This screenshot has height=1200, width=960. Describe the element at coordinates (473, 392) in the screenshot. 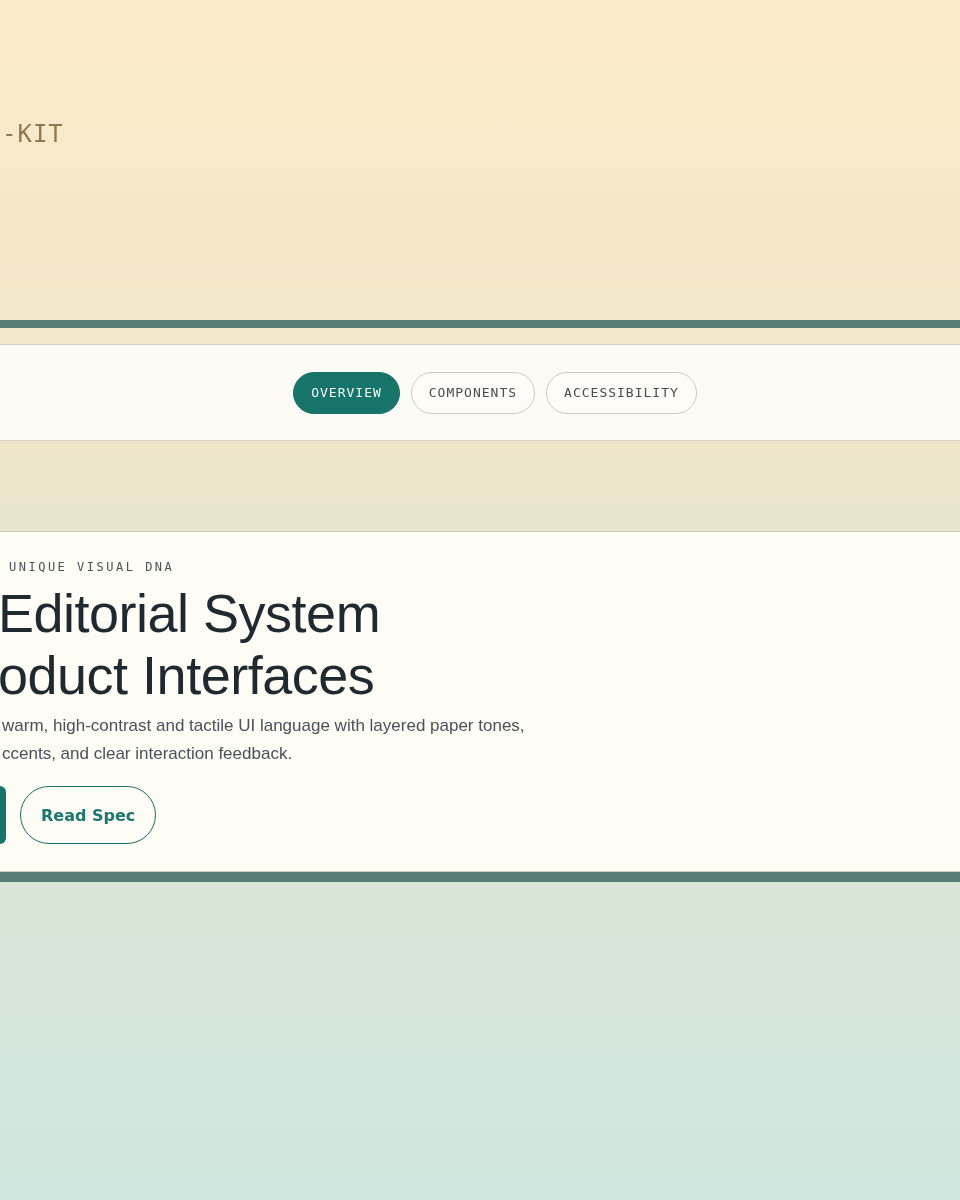

I see `nav-tab: COMPONENTS` at that location.